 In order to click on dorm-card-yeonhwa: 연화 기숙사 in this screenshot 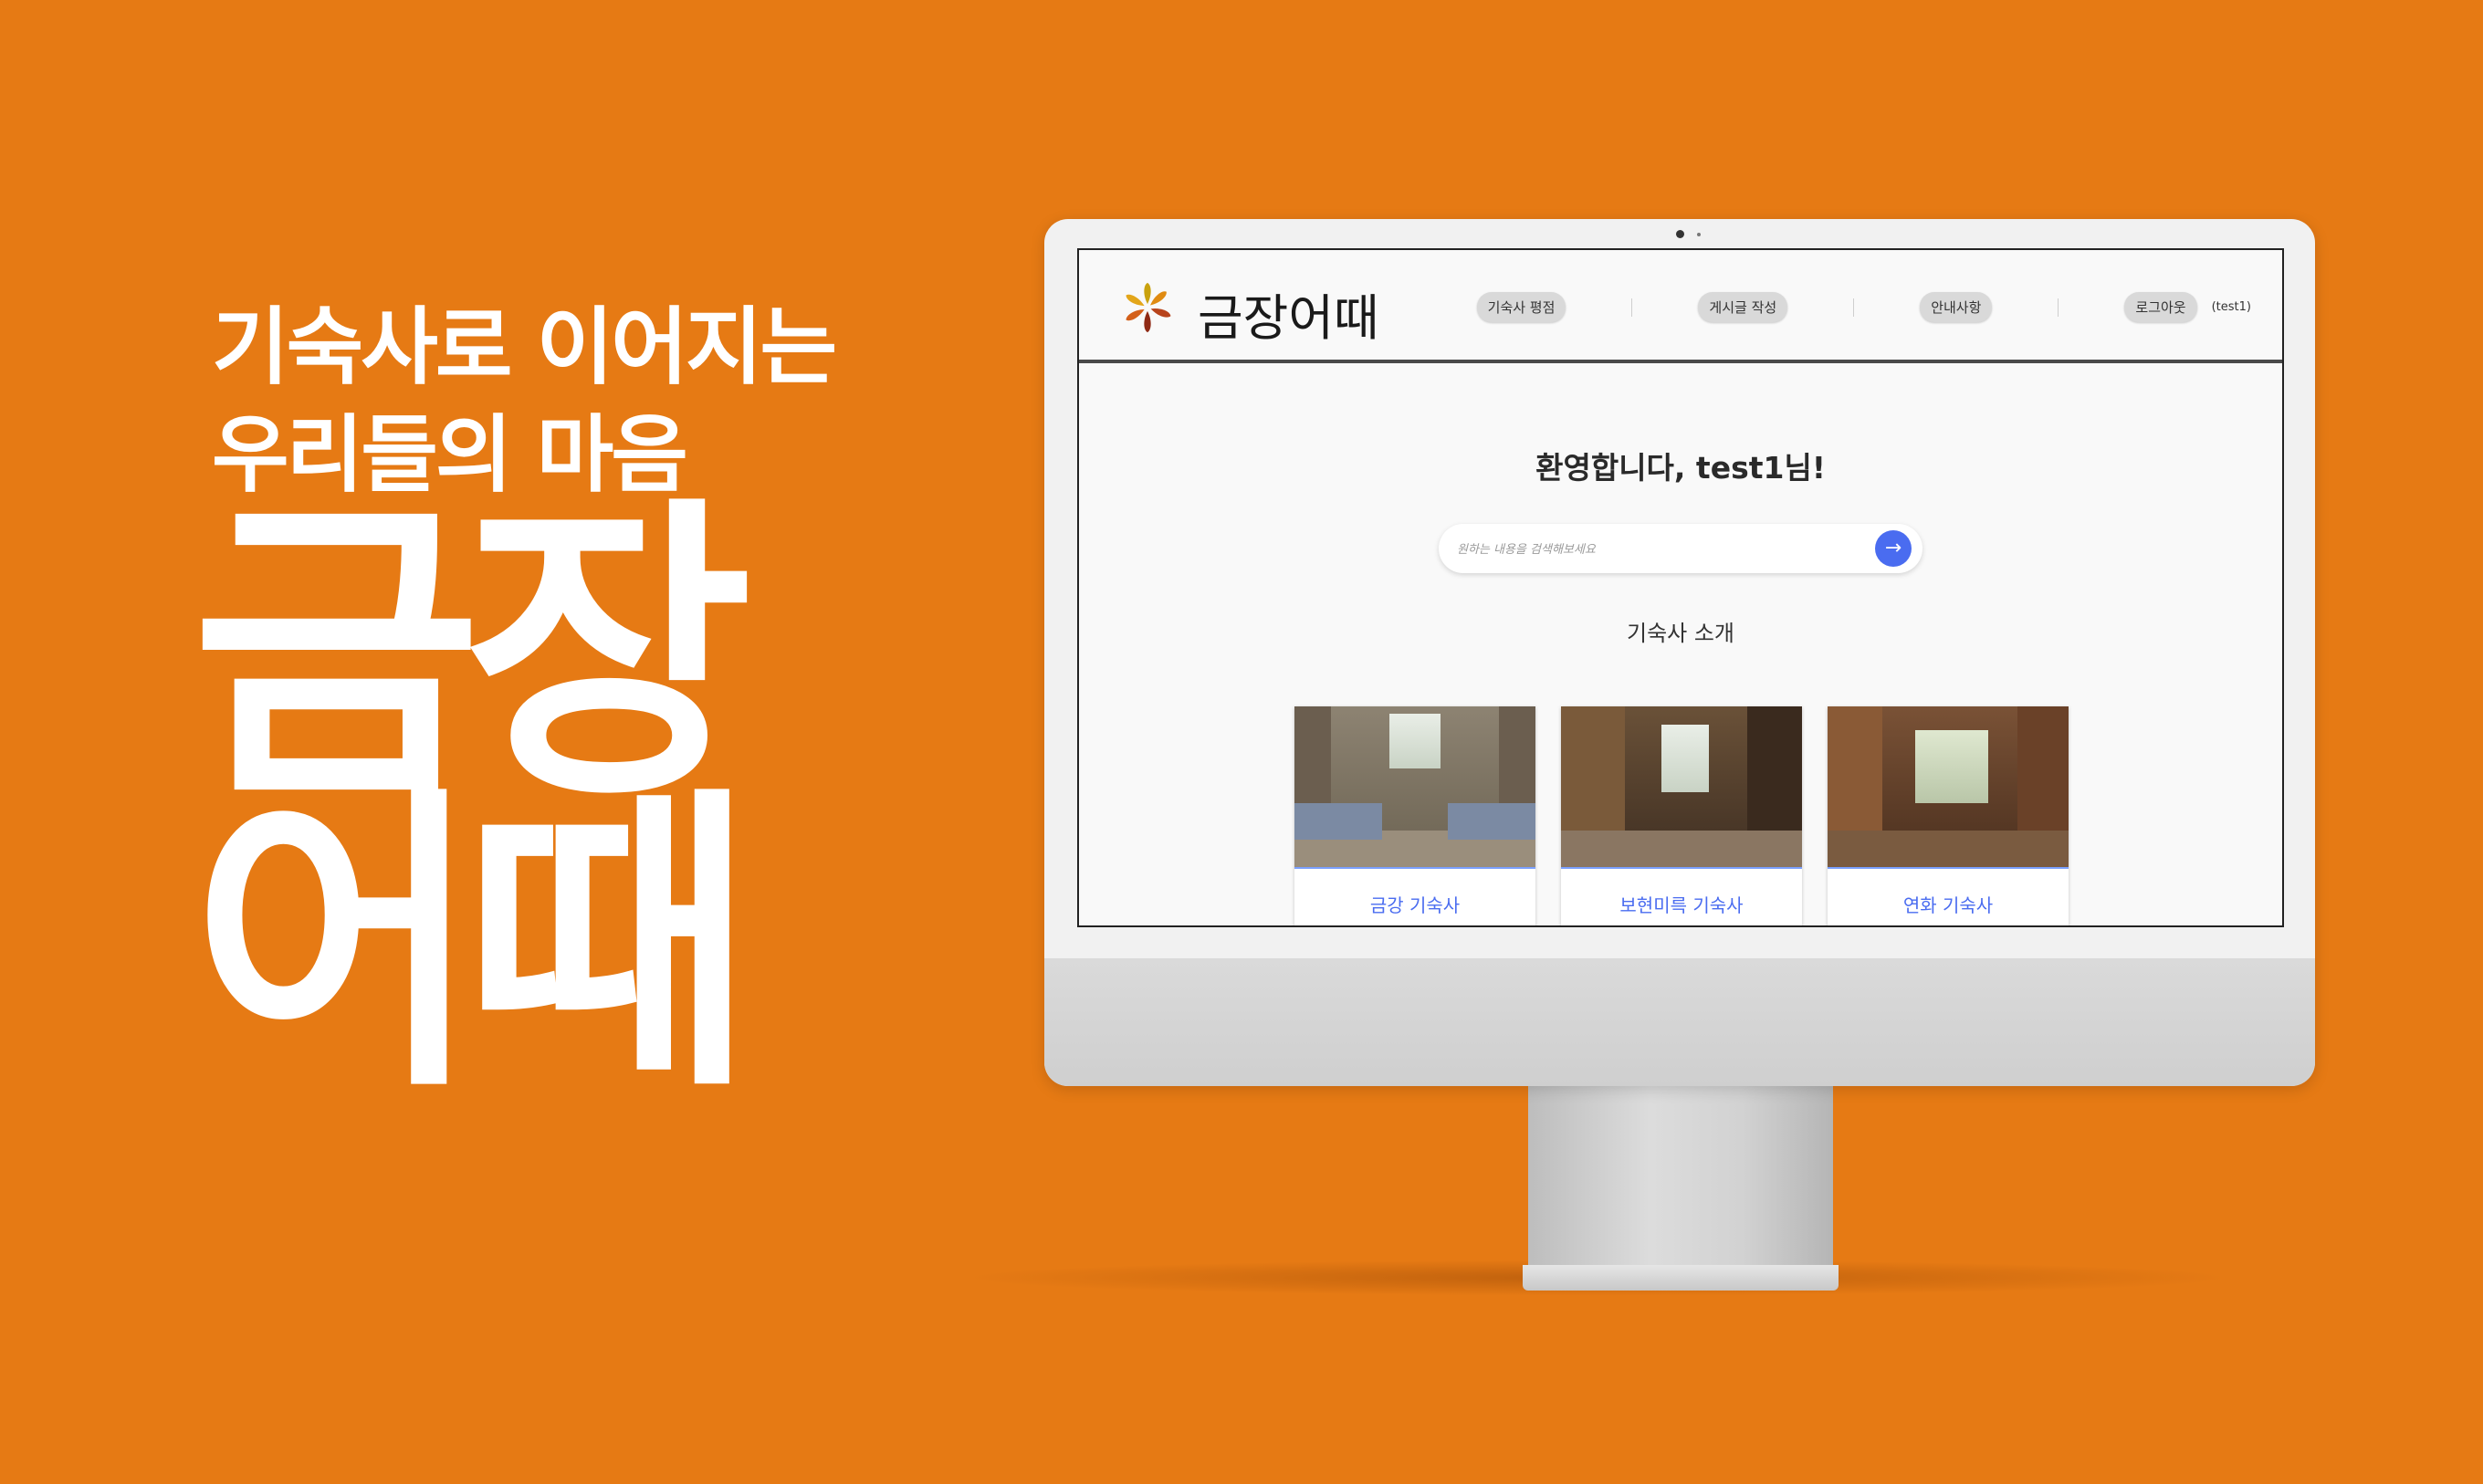, I will do `click(1948, 815)`.